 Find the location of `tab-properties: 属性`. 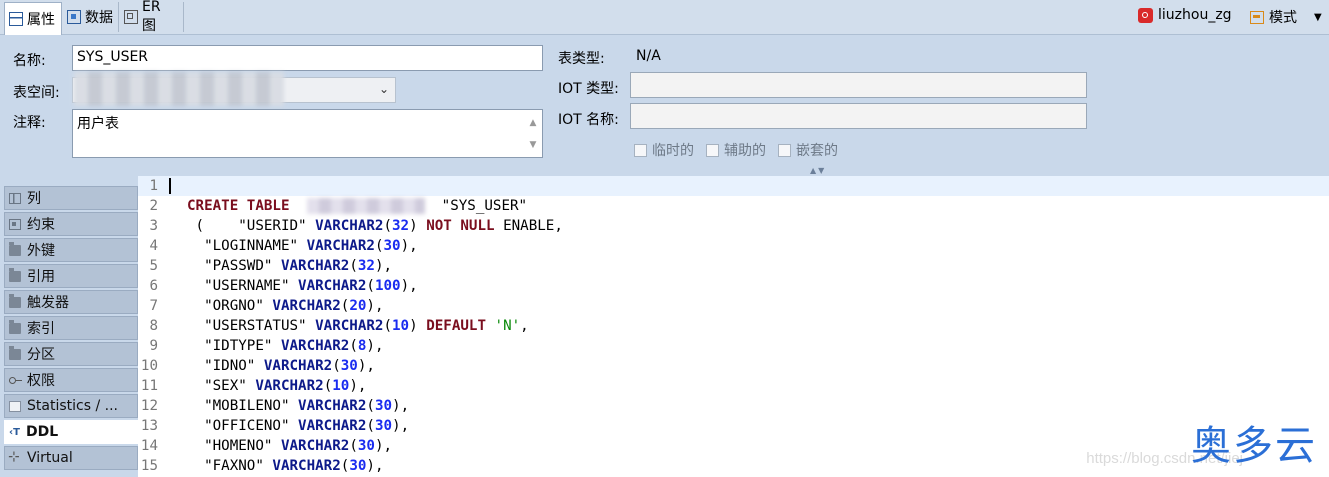

tab-properties: 属性 is located at coordinates (33, 18).